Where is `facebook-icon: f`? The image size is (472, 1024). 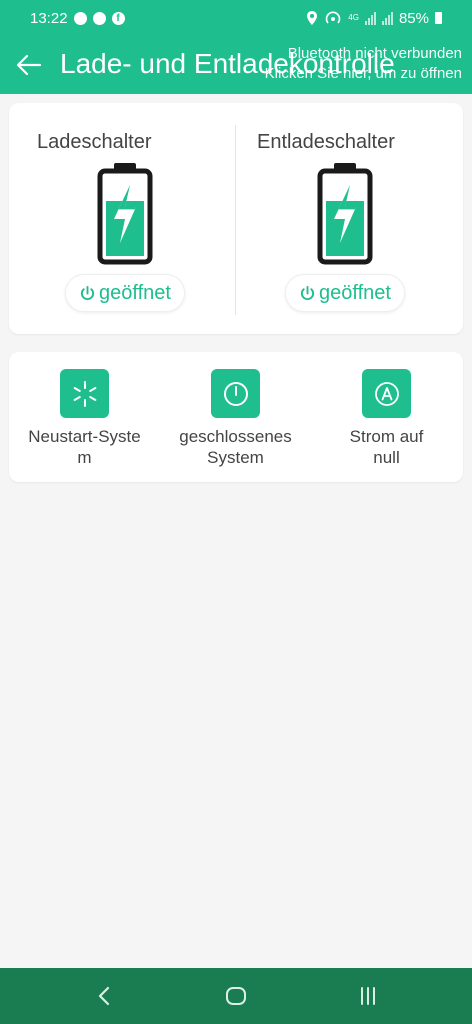
facebook-icon: f is located at coordinates (118, 18).